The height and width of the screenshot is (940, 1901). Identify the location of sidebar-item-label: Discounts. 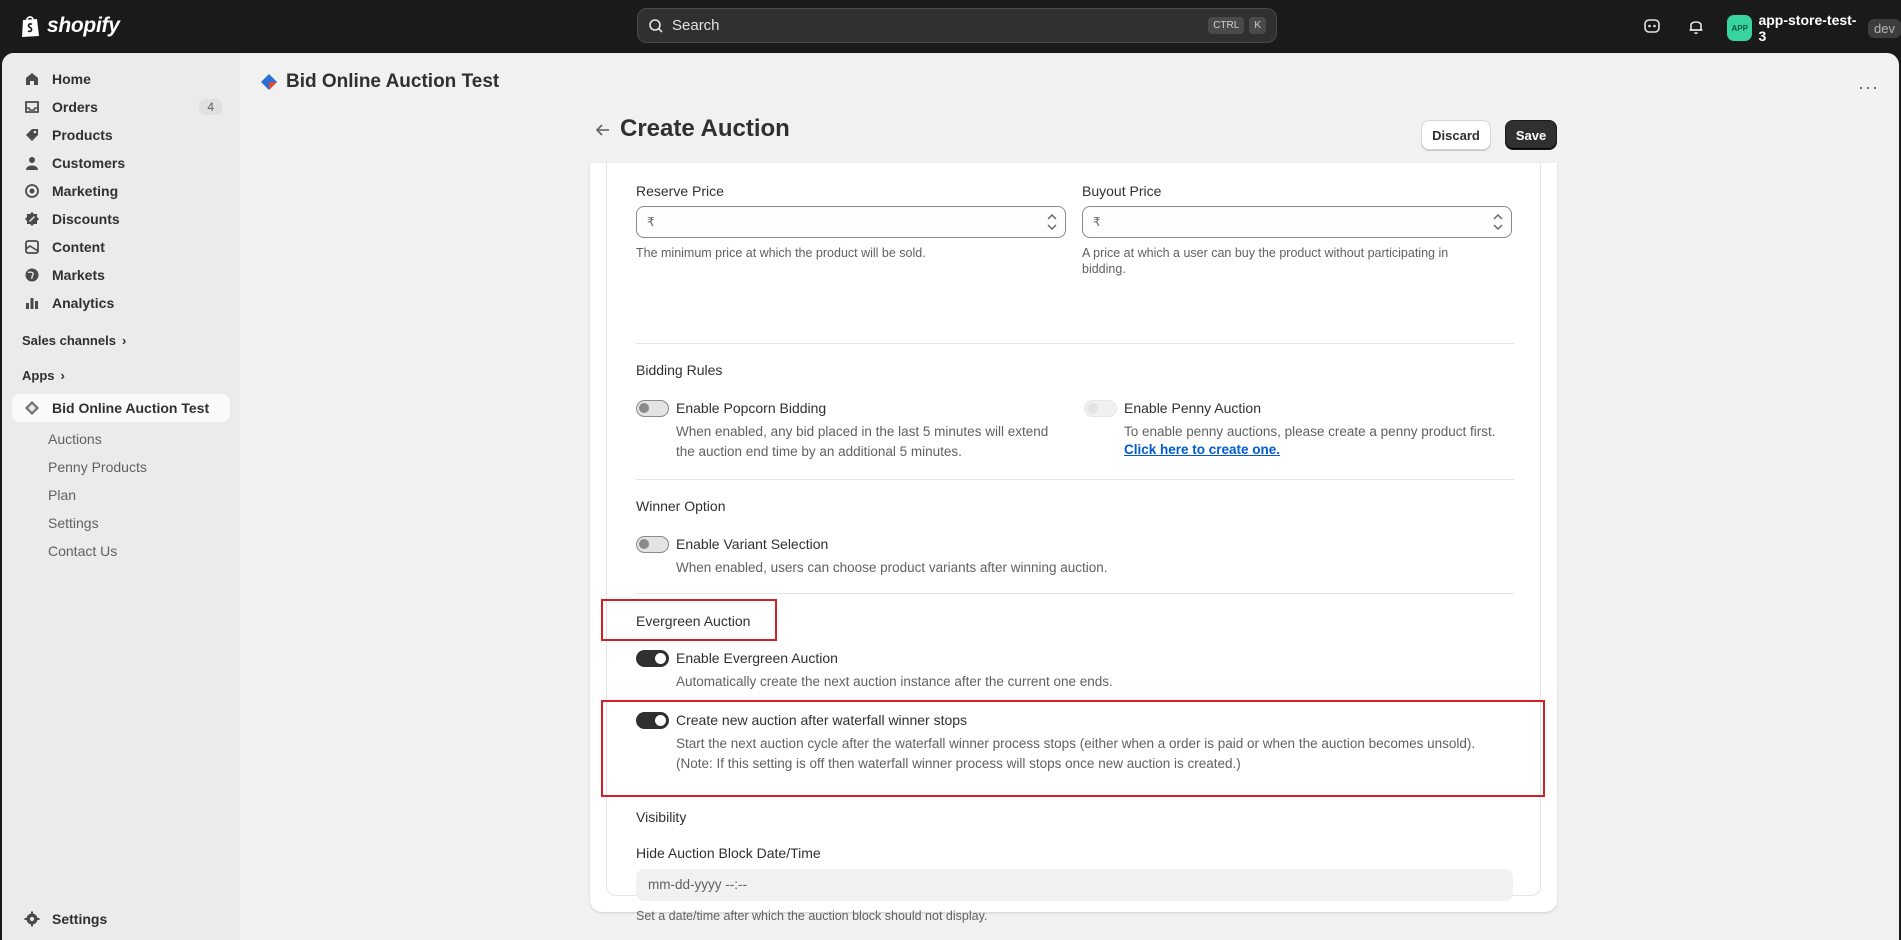
(86, 219).